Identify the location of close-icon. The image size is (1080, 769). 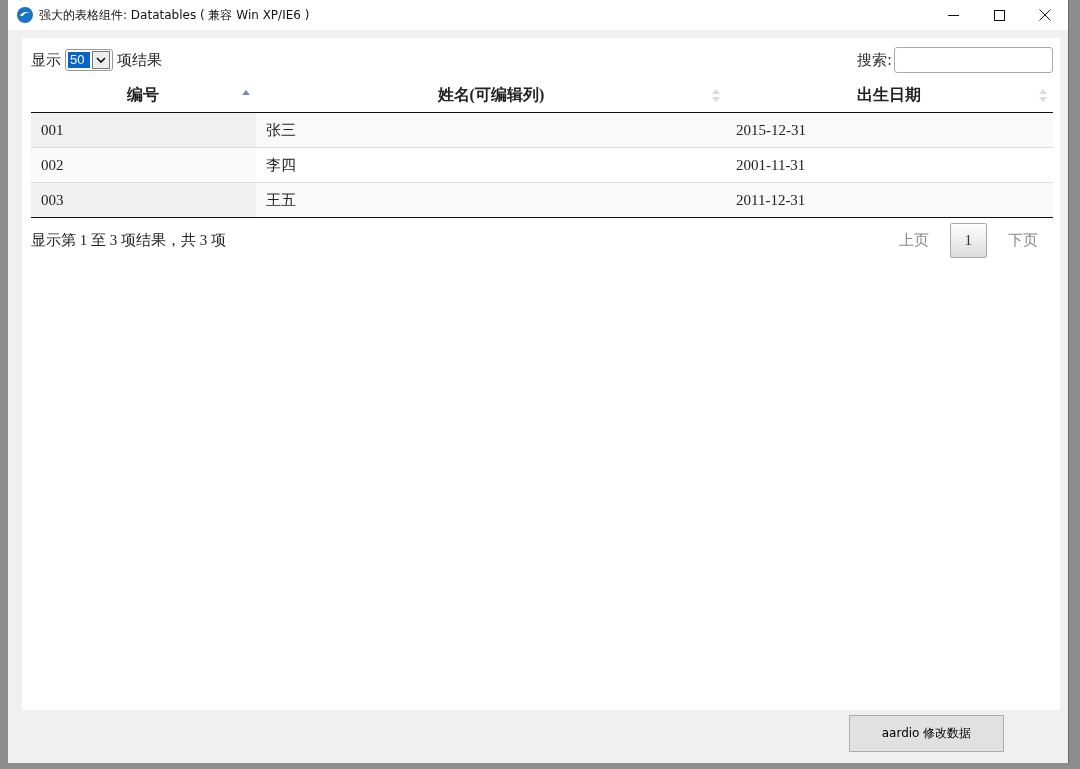
(1045, 15).